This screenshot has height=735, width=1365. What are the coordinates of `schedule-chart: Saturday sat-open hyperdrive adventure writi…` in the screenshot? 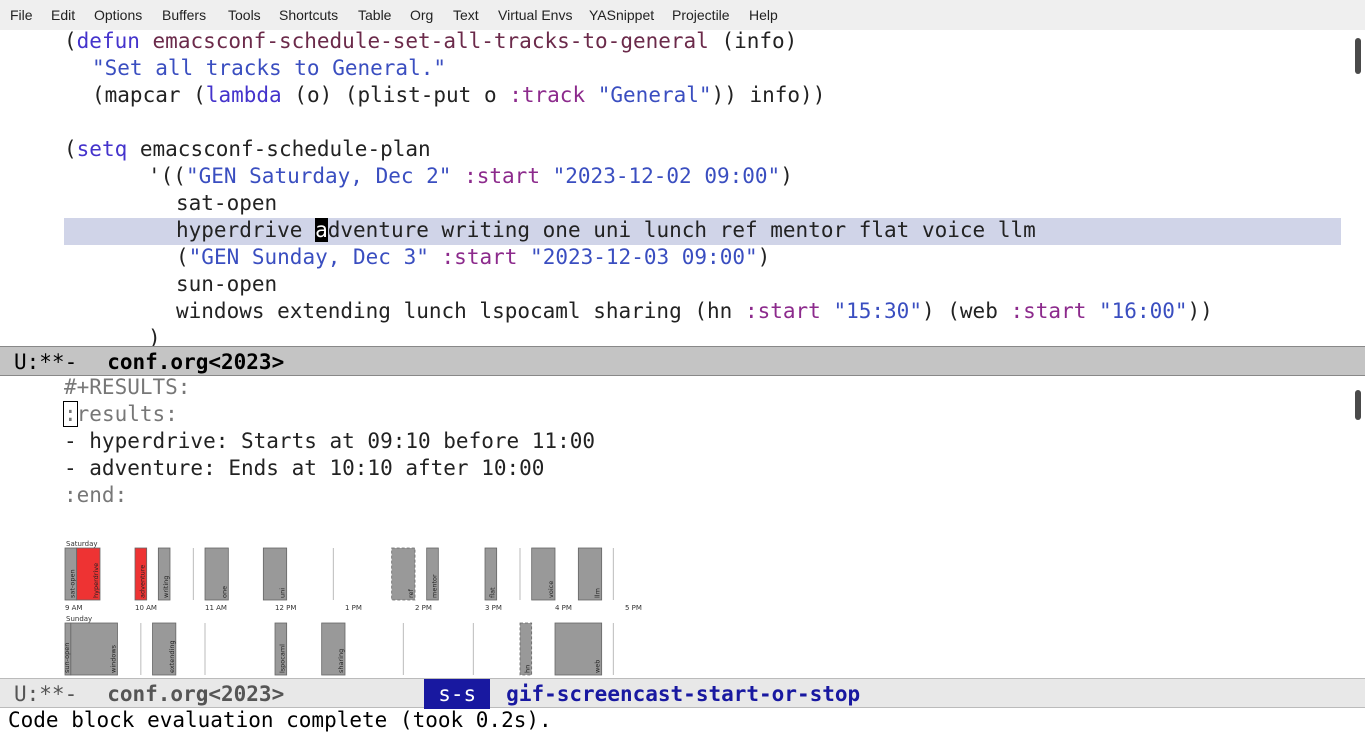 It's located at (352, 608).